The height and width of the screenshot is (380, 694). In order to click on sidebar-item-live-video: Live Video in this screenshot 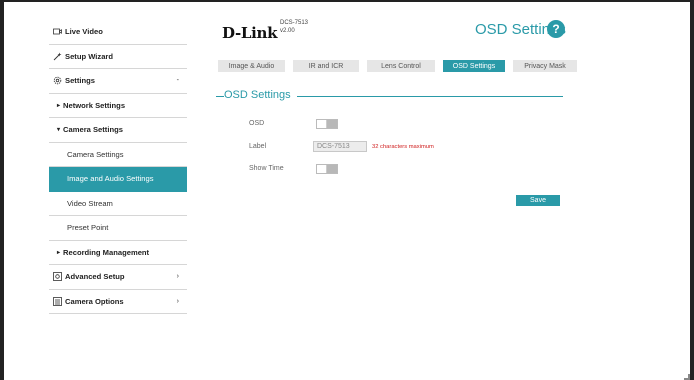, I will do `click(118, 32)`.